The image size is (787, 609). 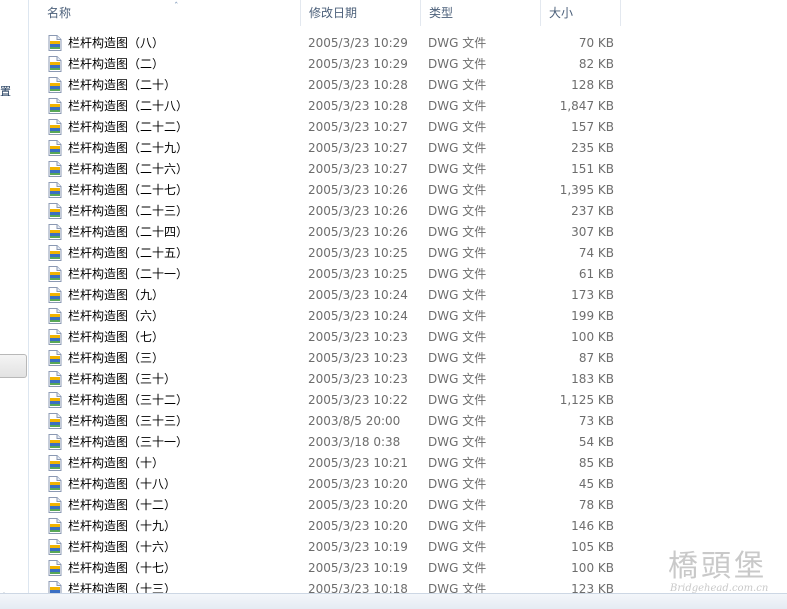 I want to click on file-row: 栏杆构造图（十二） 2005/3/23 10:20 DWG 文件 78 KB, so click(x=408, y=505).